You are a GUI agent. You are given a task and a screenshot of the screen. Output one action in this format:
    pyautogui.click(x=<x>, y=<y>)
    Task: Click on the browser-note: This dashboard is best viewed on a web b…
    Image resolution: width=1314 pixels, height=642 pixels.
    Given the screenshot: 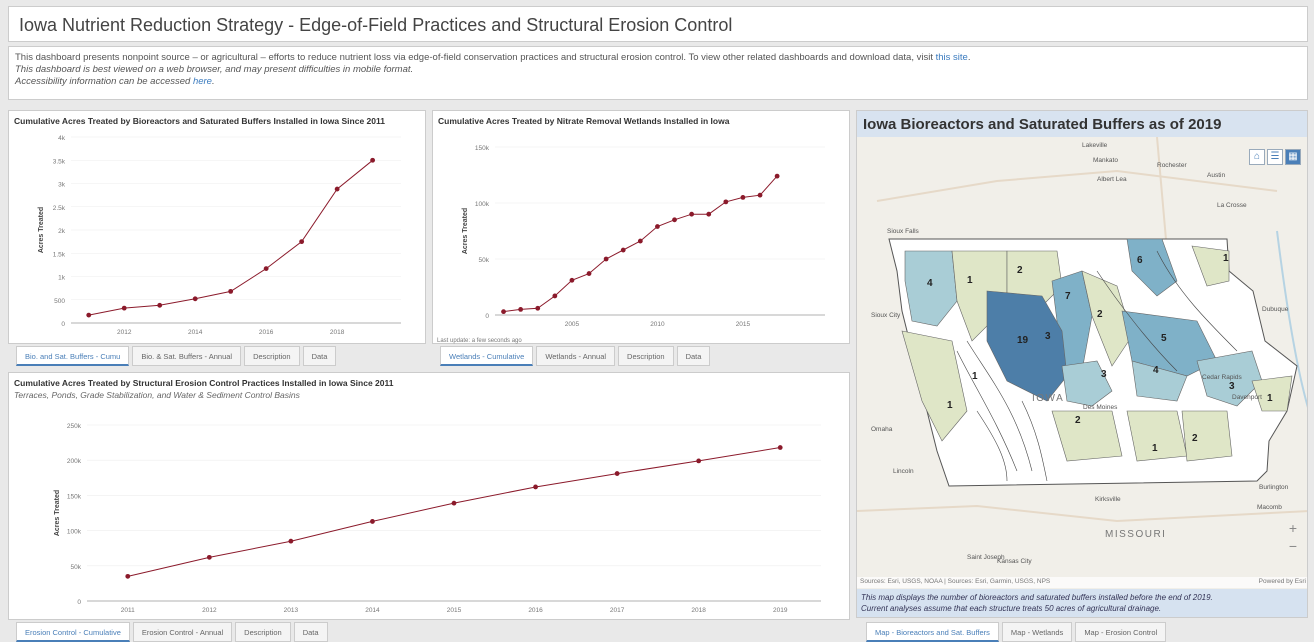 What is the action you would take?
    pyautogui.click(x=214, y=69)
    